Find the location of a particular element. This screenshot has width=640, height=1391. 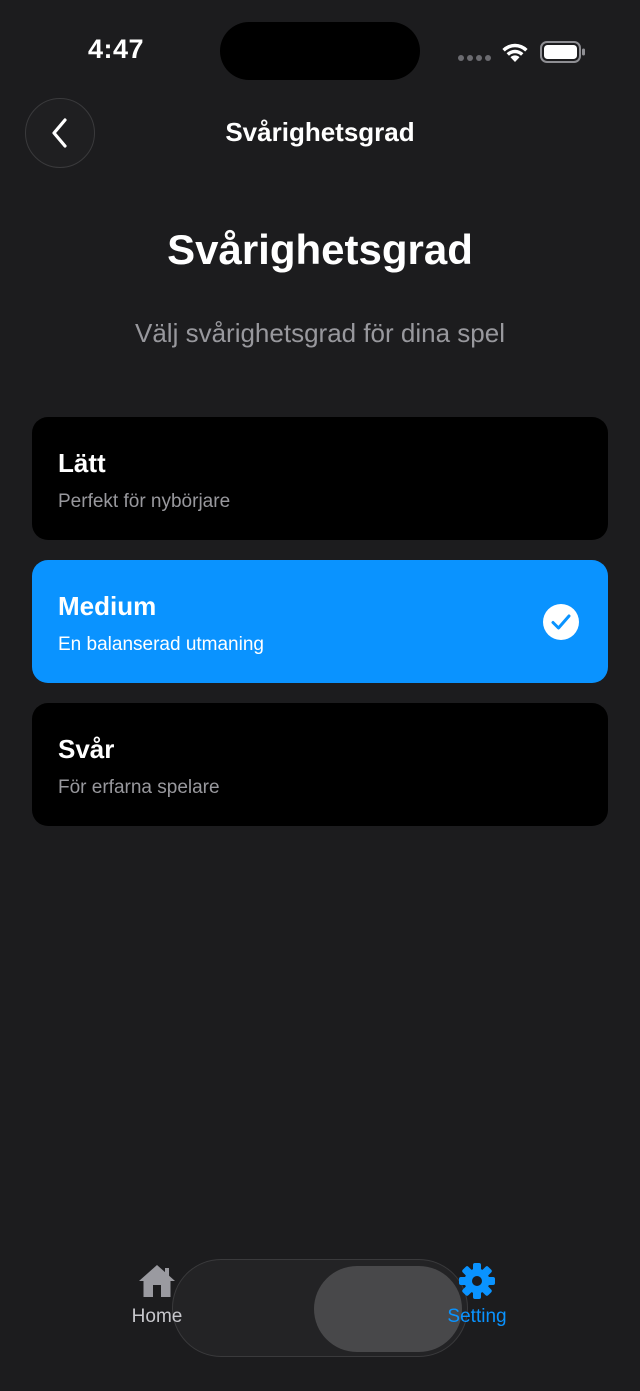

tab-home: Home is located at coordinates (157, 1295).